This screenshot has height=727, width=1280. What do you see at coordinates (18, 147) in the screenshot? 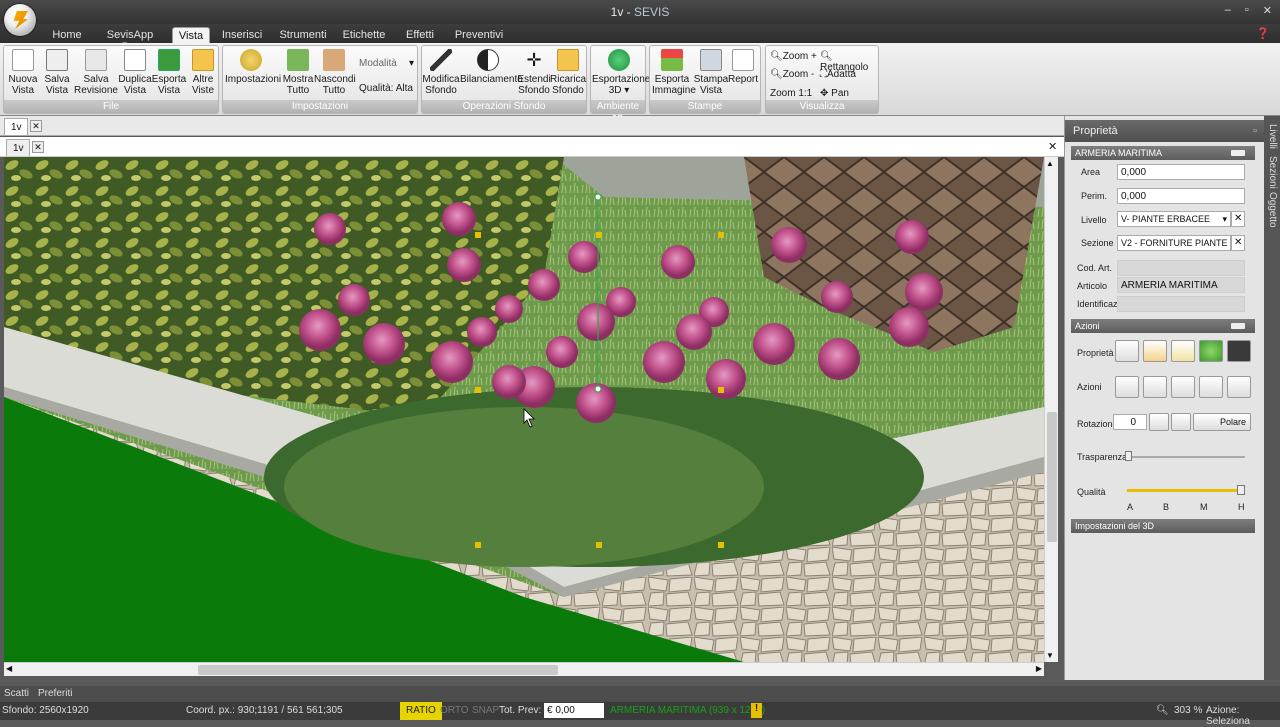
I see `view-tab: 1v` at bounding box center [18, 147].